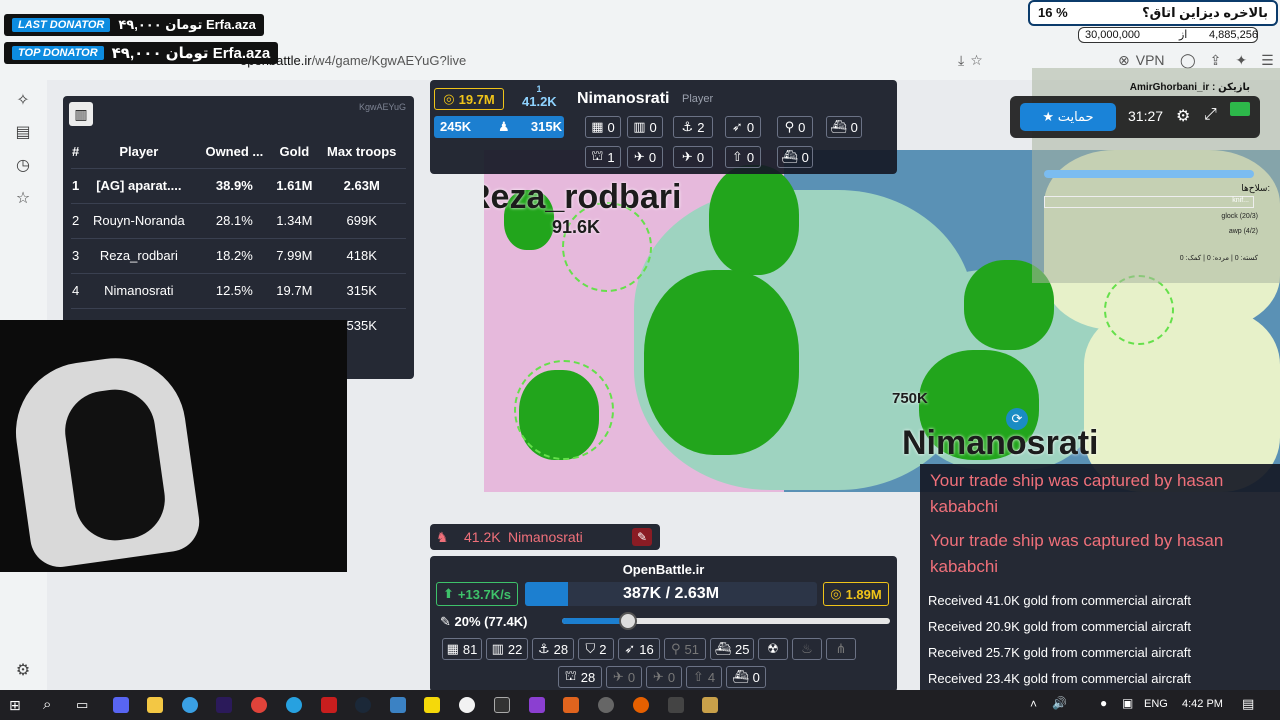 The height and width of the screenshot is (720, 1280). Describe the element at coordinates (1188, 60) in the screenshot. I see `profile-icon: ◯` at that location.